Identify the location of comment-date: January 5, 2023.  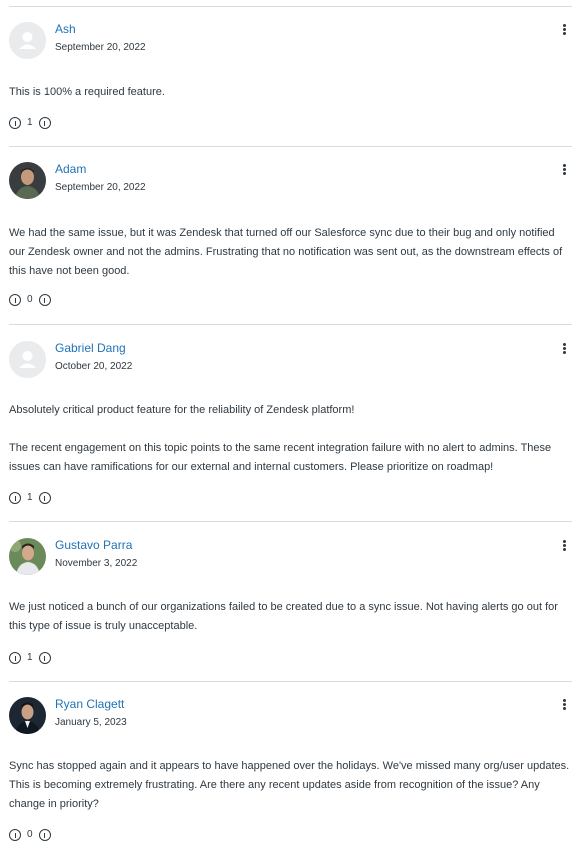
(91, 722).